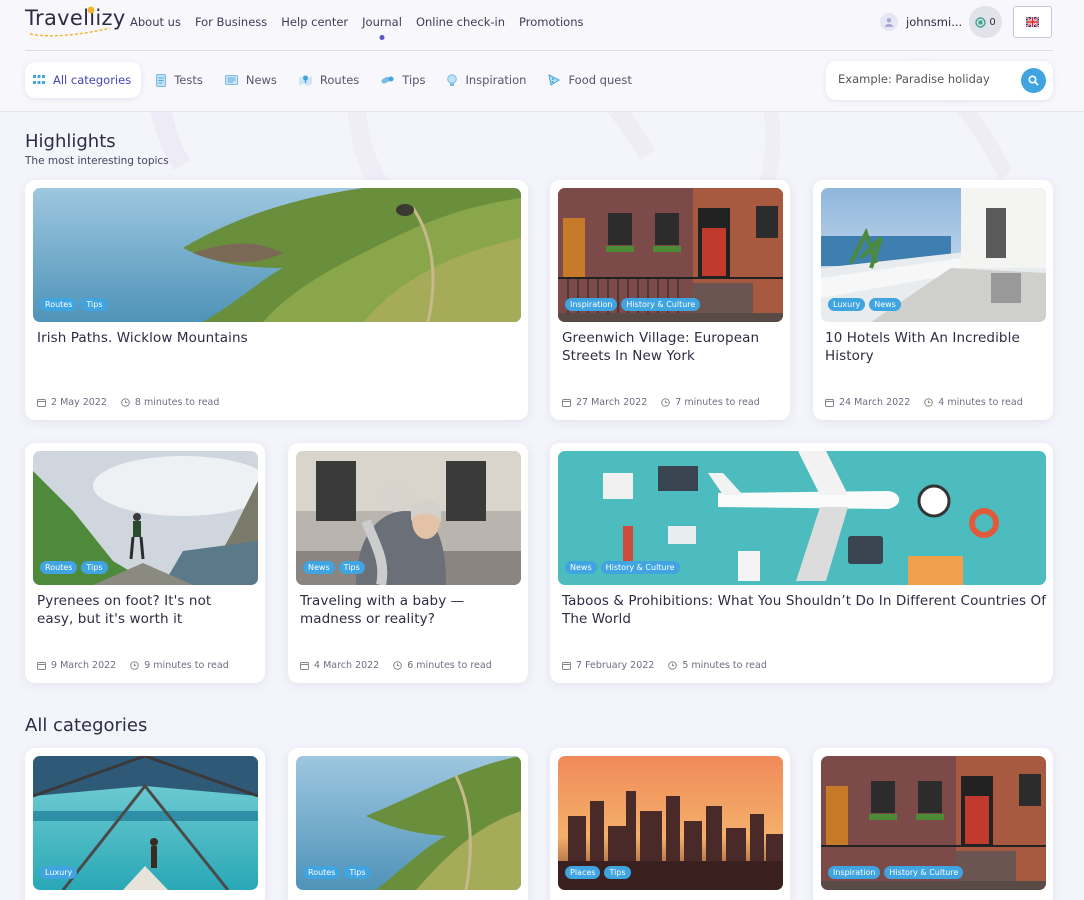  Describe the element at coordinates (86, 725) in the screenshot. I see `all-categories-title: All categories` at that location.